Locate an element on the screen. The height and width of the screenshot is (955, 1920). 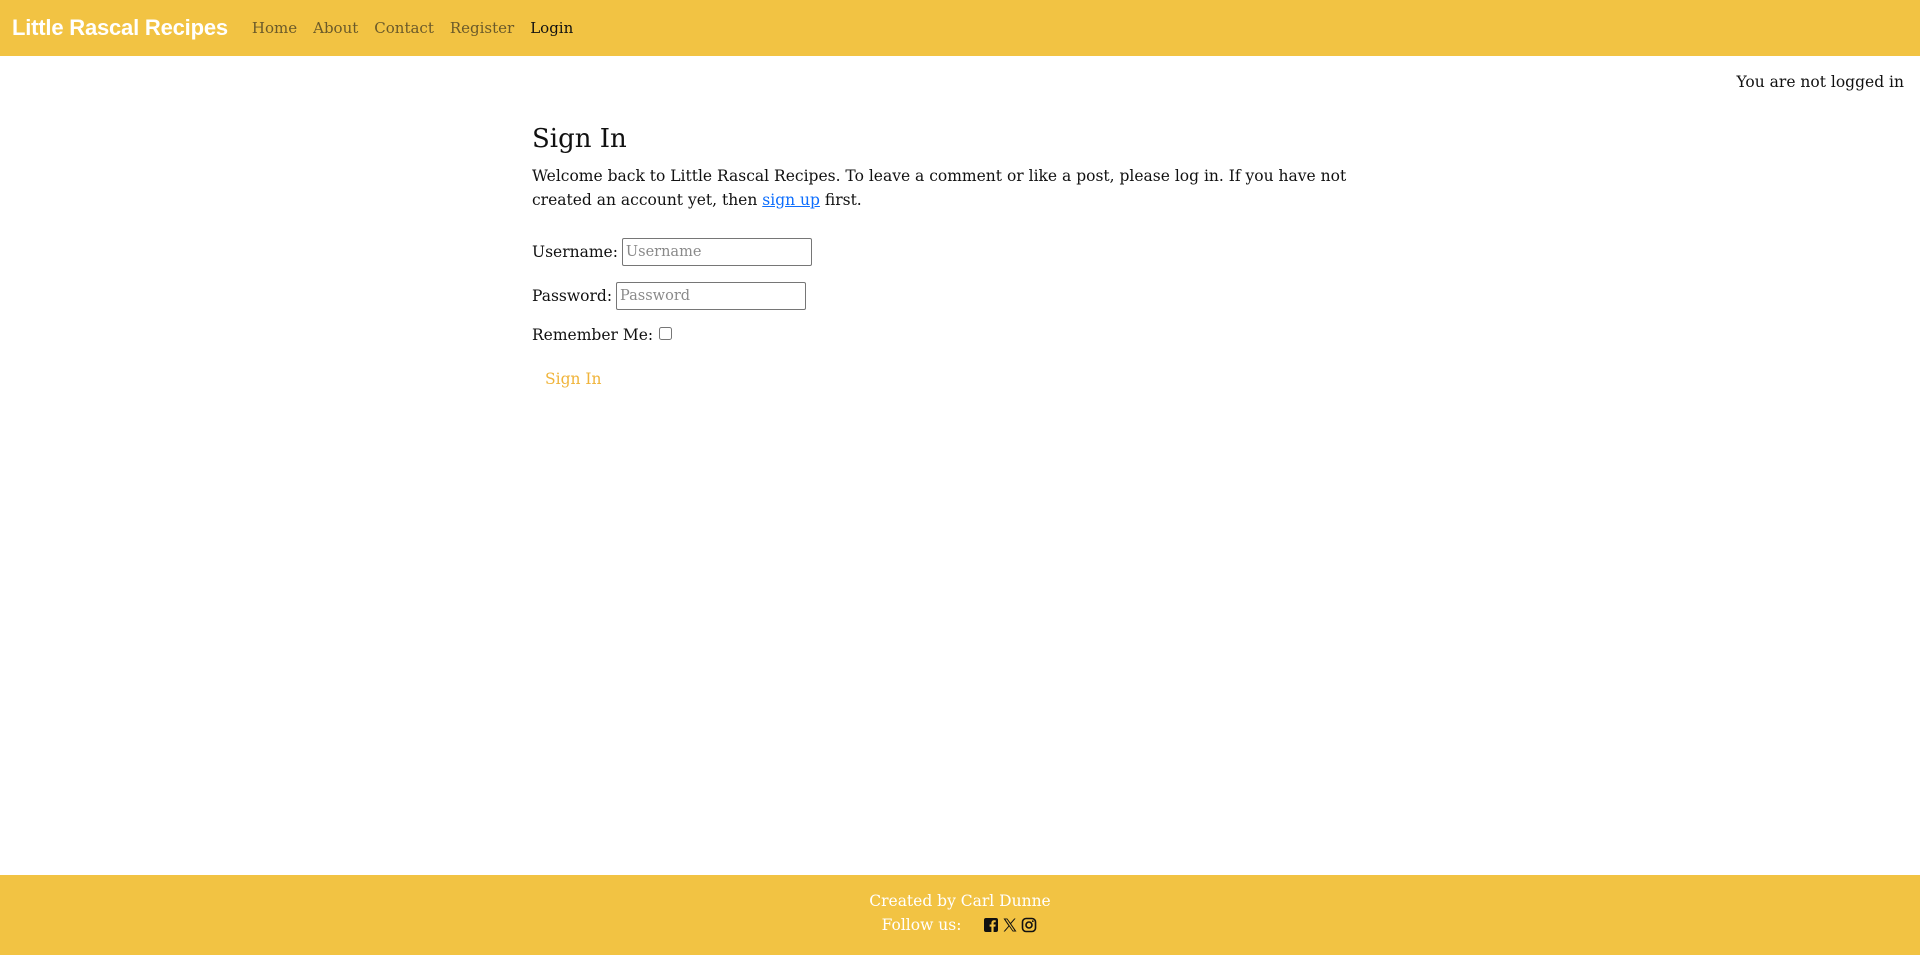
username-row: Username: is located at coordinates (952, 252).